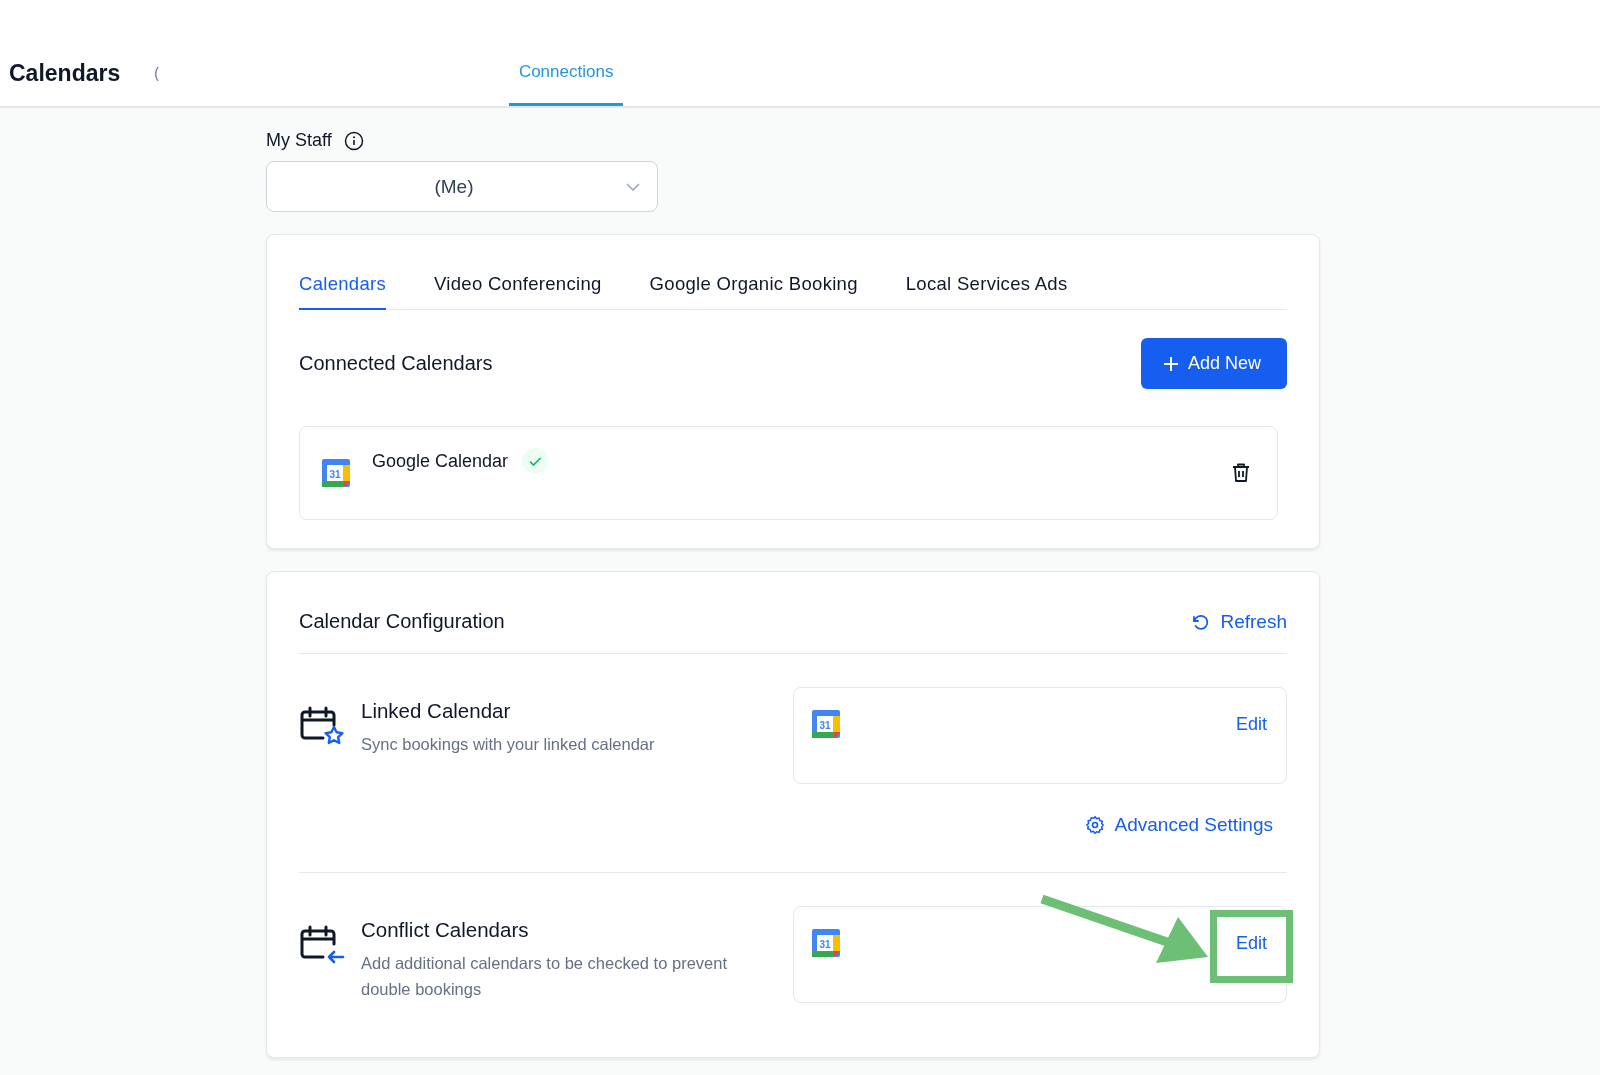  Describe the element at coordinates (65, 73) in the screenshot. I see `page-title: Calendars` at that location.